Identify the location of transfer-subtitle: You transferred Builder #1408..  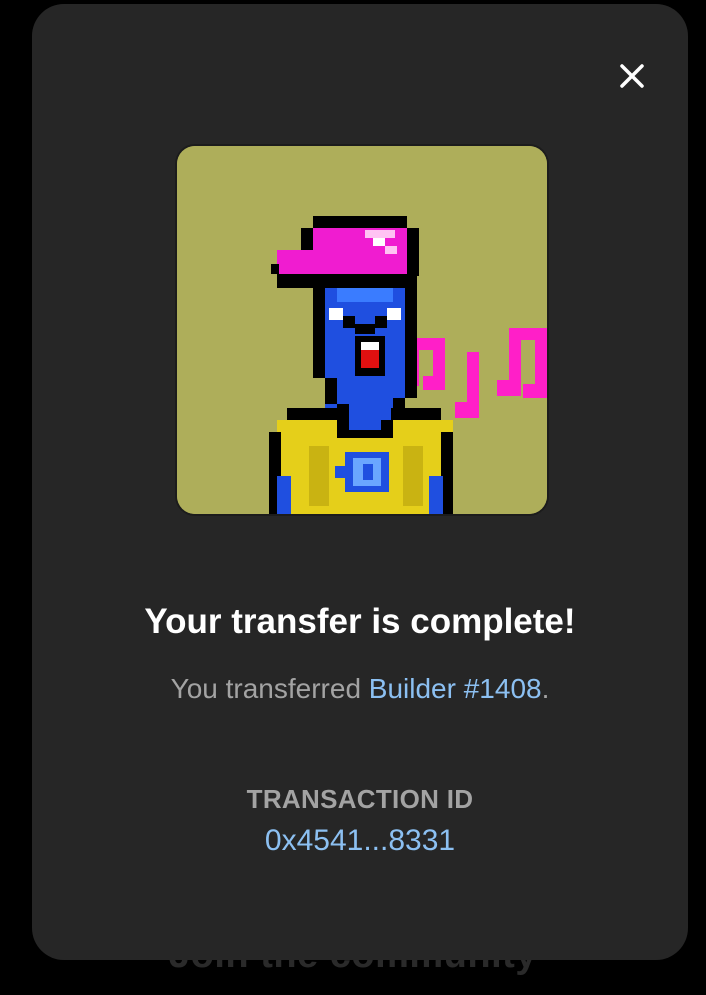
(360, 689).